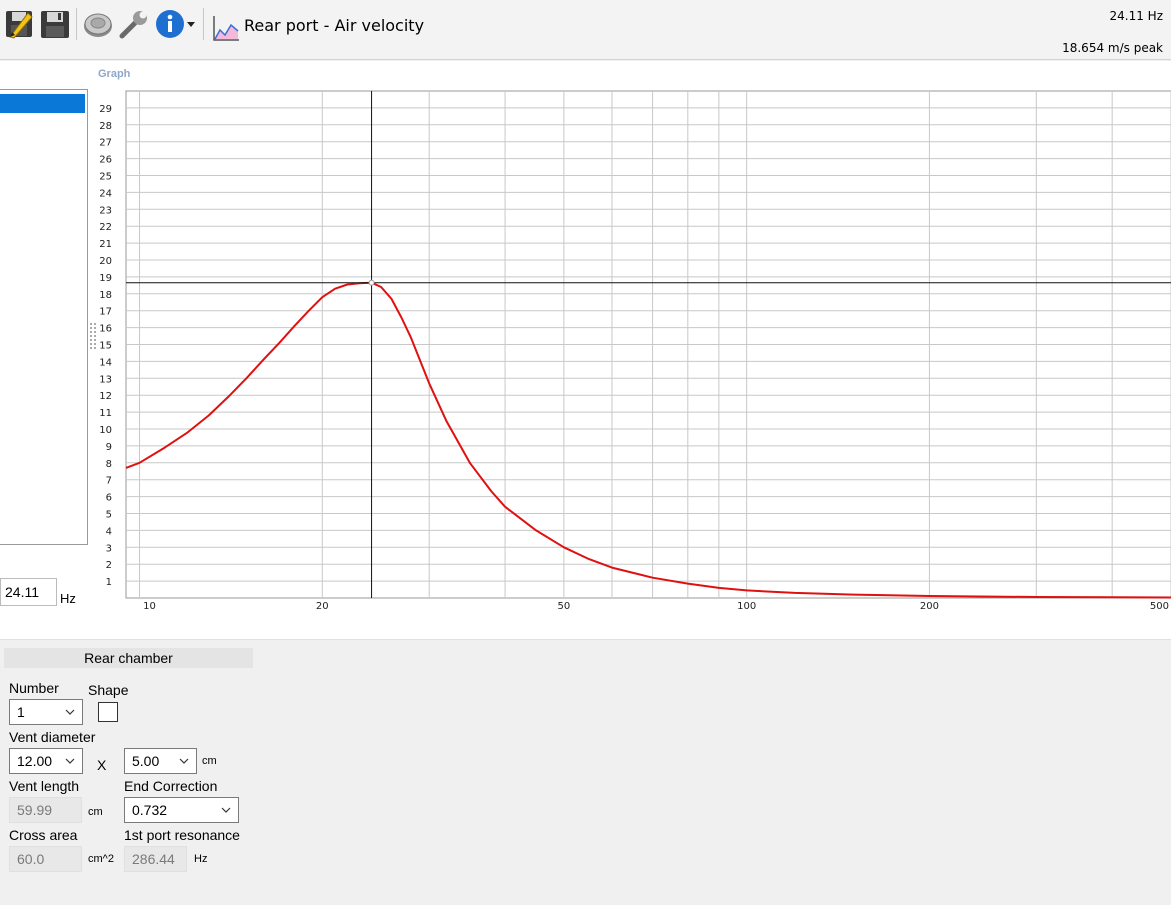  Describe the element at coordinates (98, 24) in the screenshot. I see `speaker-icon` at that location.